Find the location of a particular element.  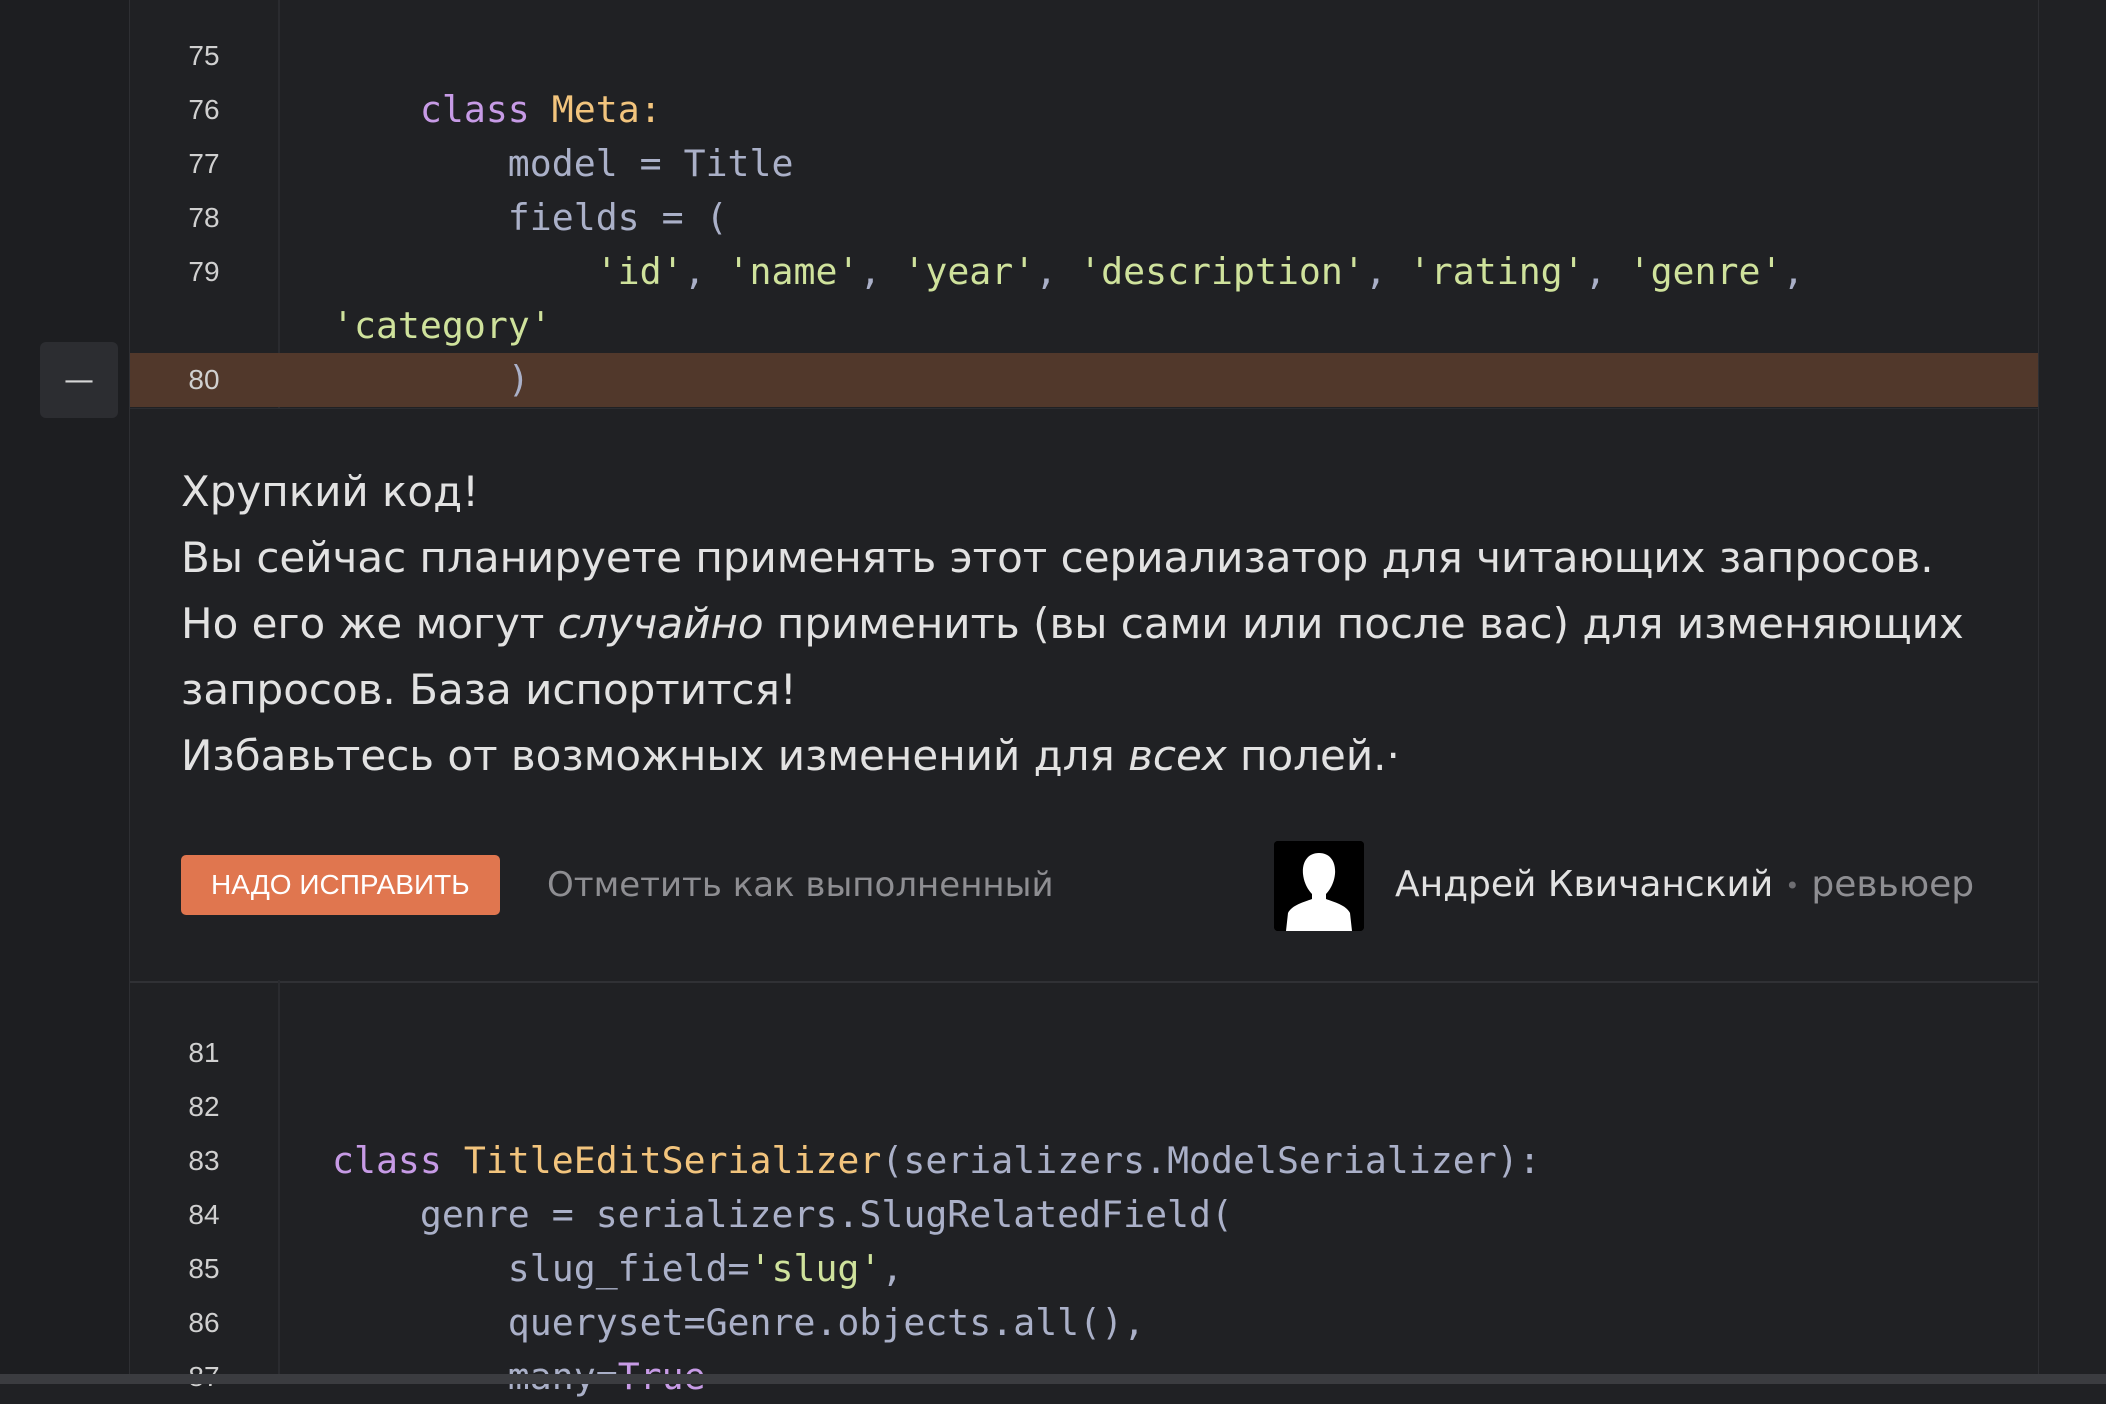

code-token: 'rating' is located at coordinates (1496, 271).